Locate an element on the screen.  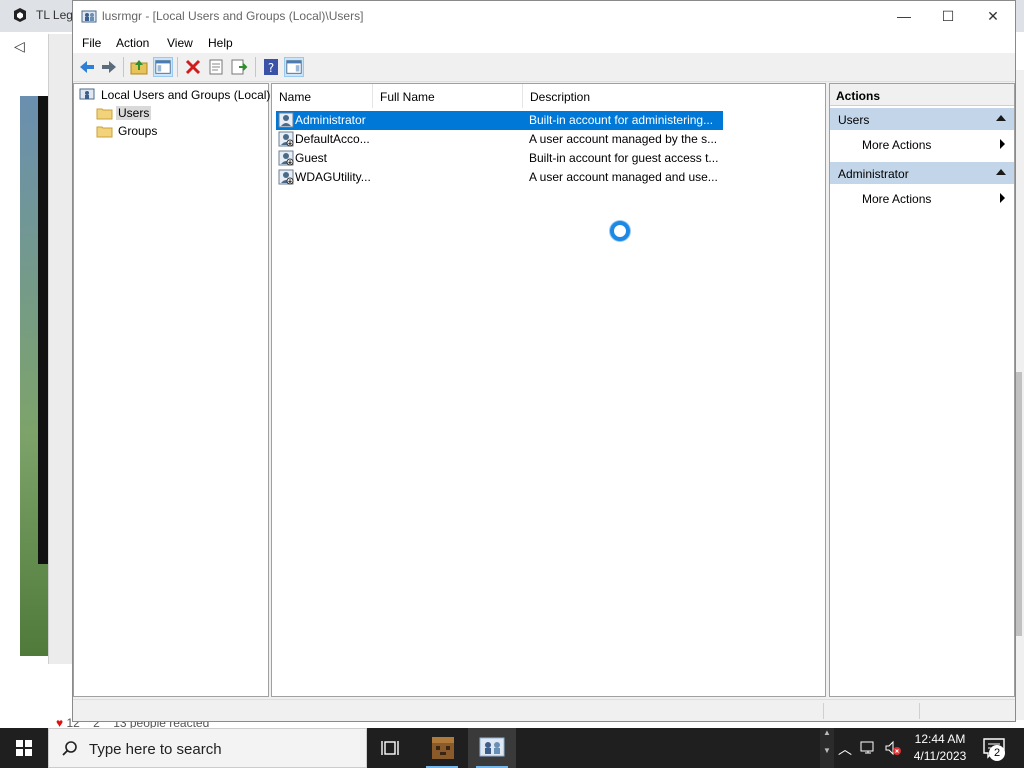
volume-muted-icon is located at coordinates (893, 748).